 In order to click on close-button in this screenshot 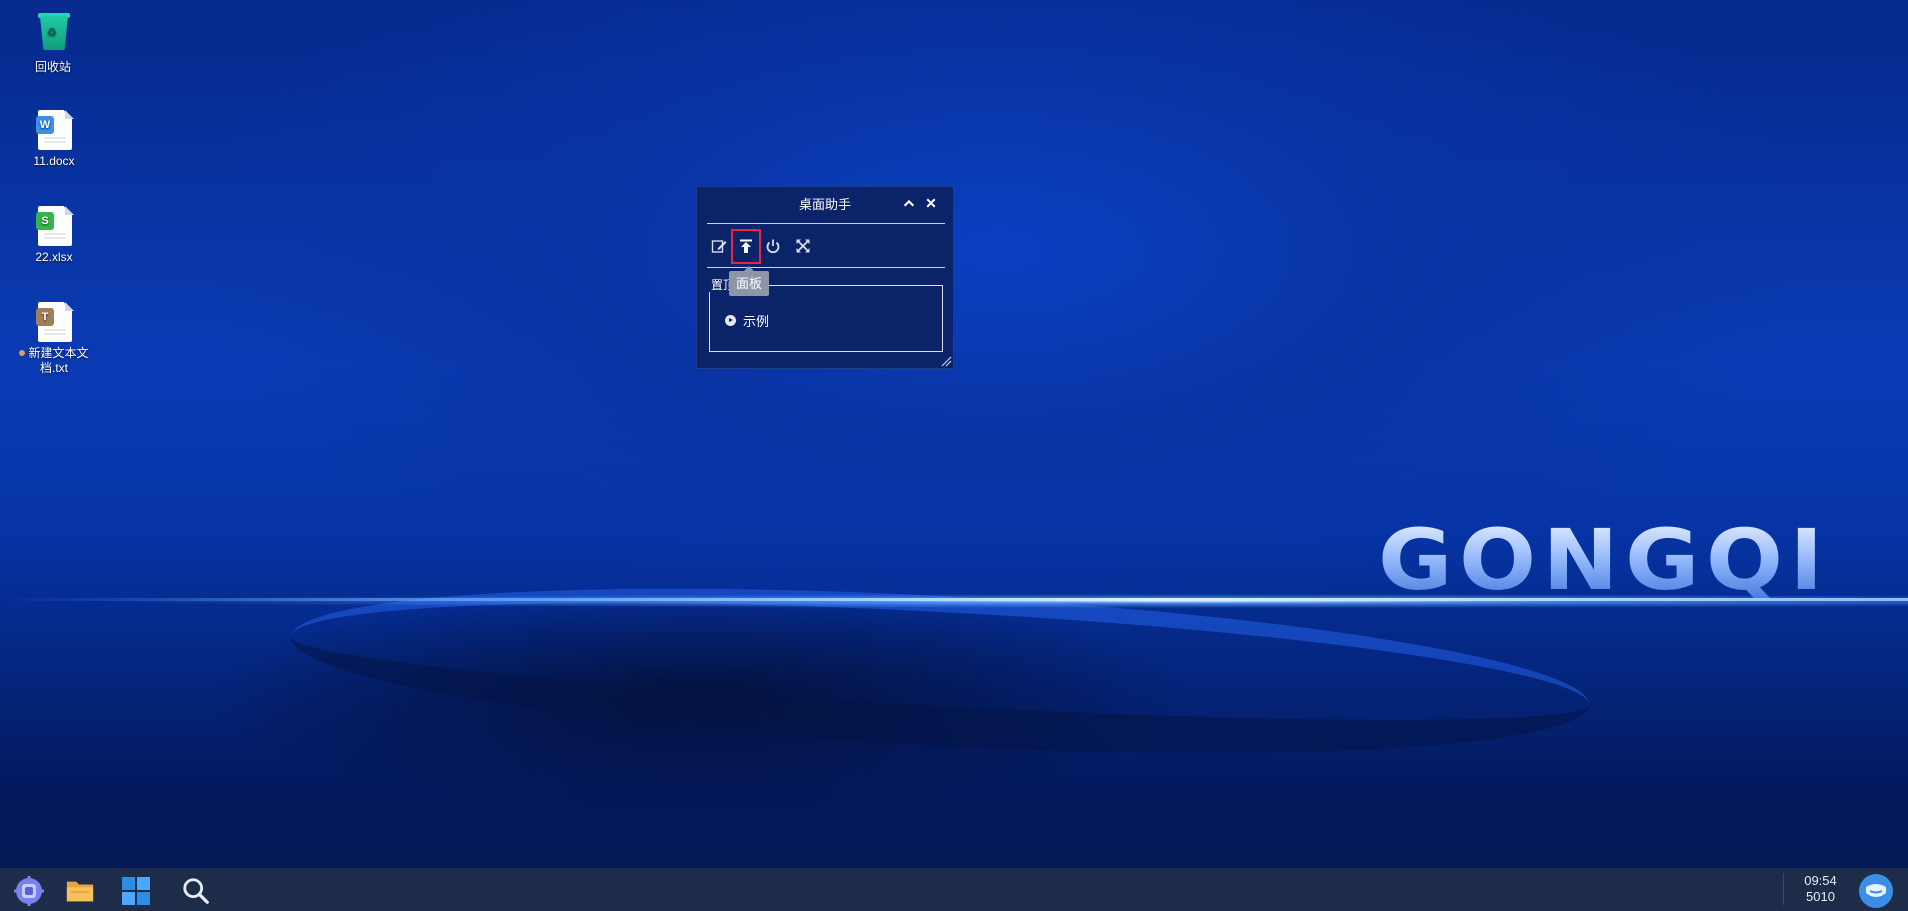, I will do `click(931, 205)`.